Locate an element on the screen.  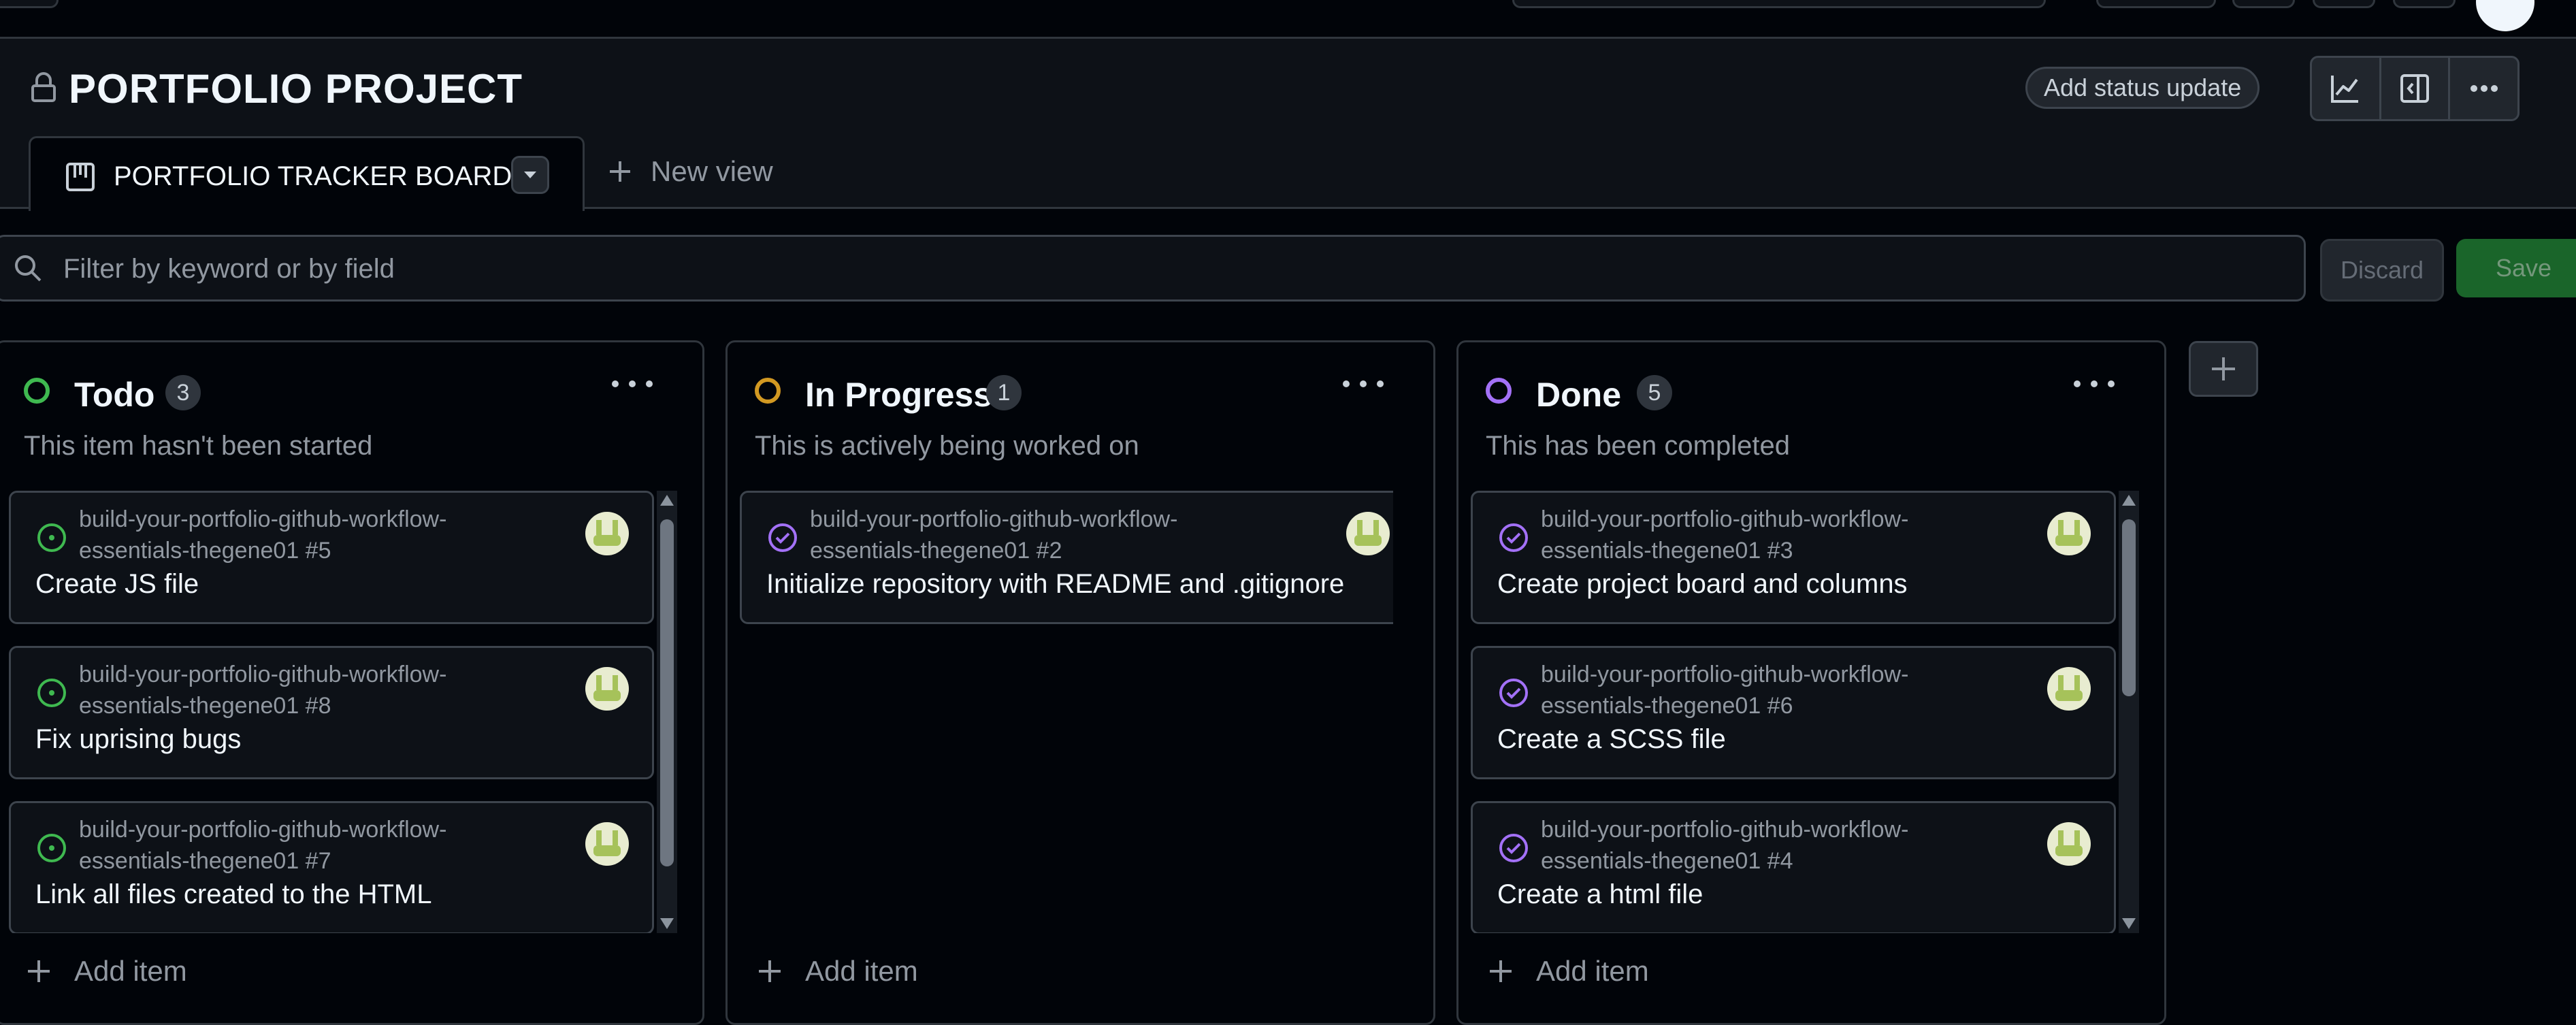
column-count-badge: 1 is located at coordinates (1004, 392).